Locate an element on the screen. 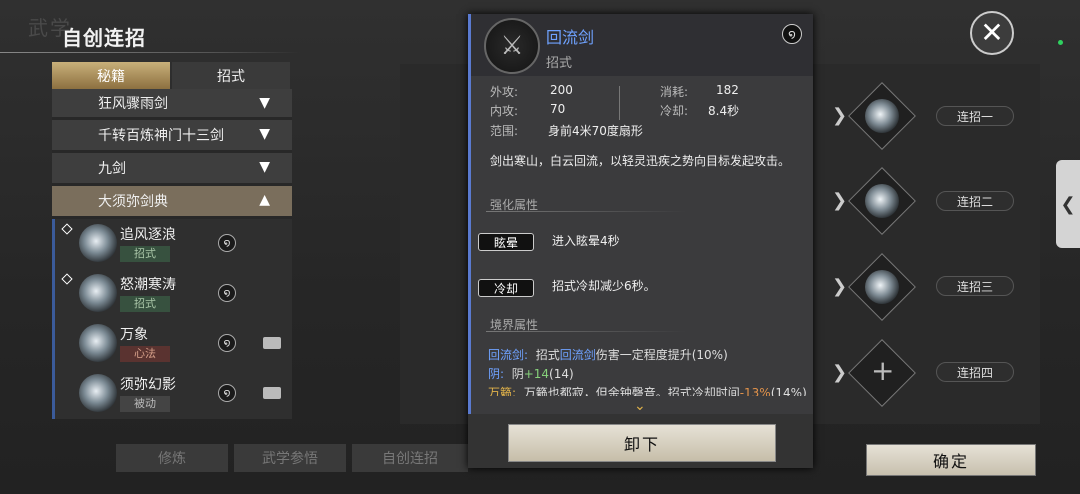  realm-highlight: 回流剑 is located at coordinates (577, 355).